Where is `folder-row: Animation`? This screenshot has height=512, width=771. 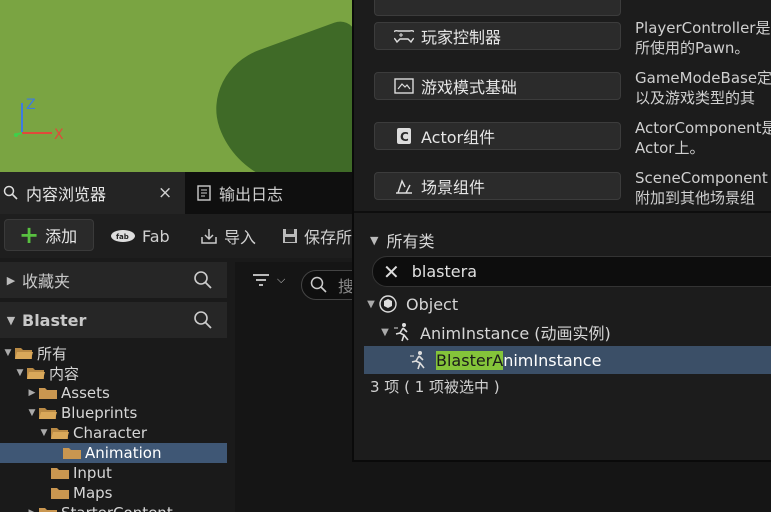 folder-row: Animation is located at coordinates (113, 453).